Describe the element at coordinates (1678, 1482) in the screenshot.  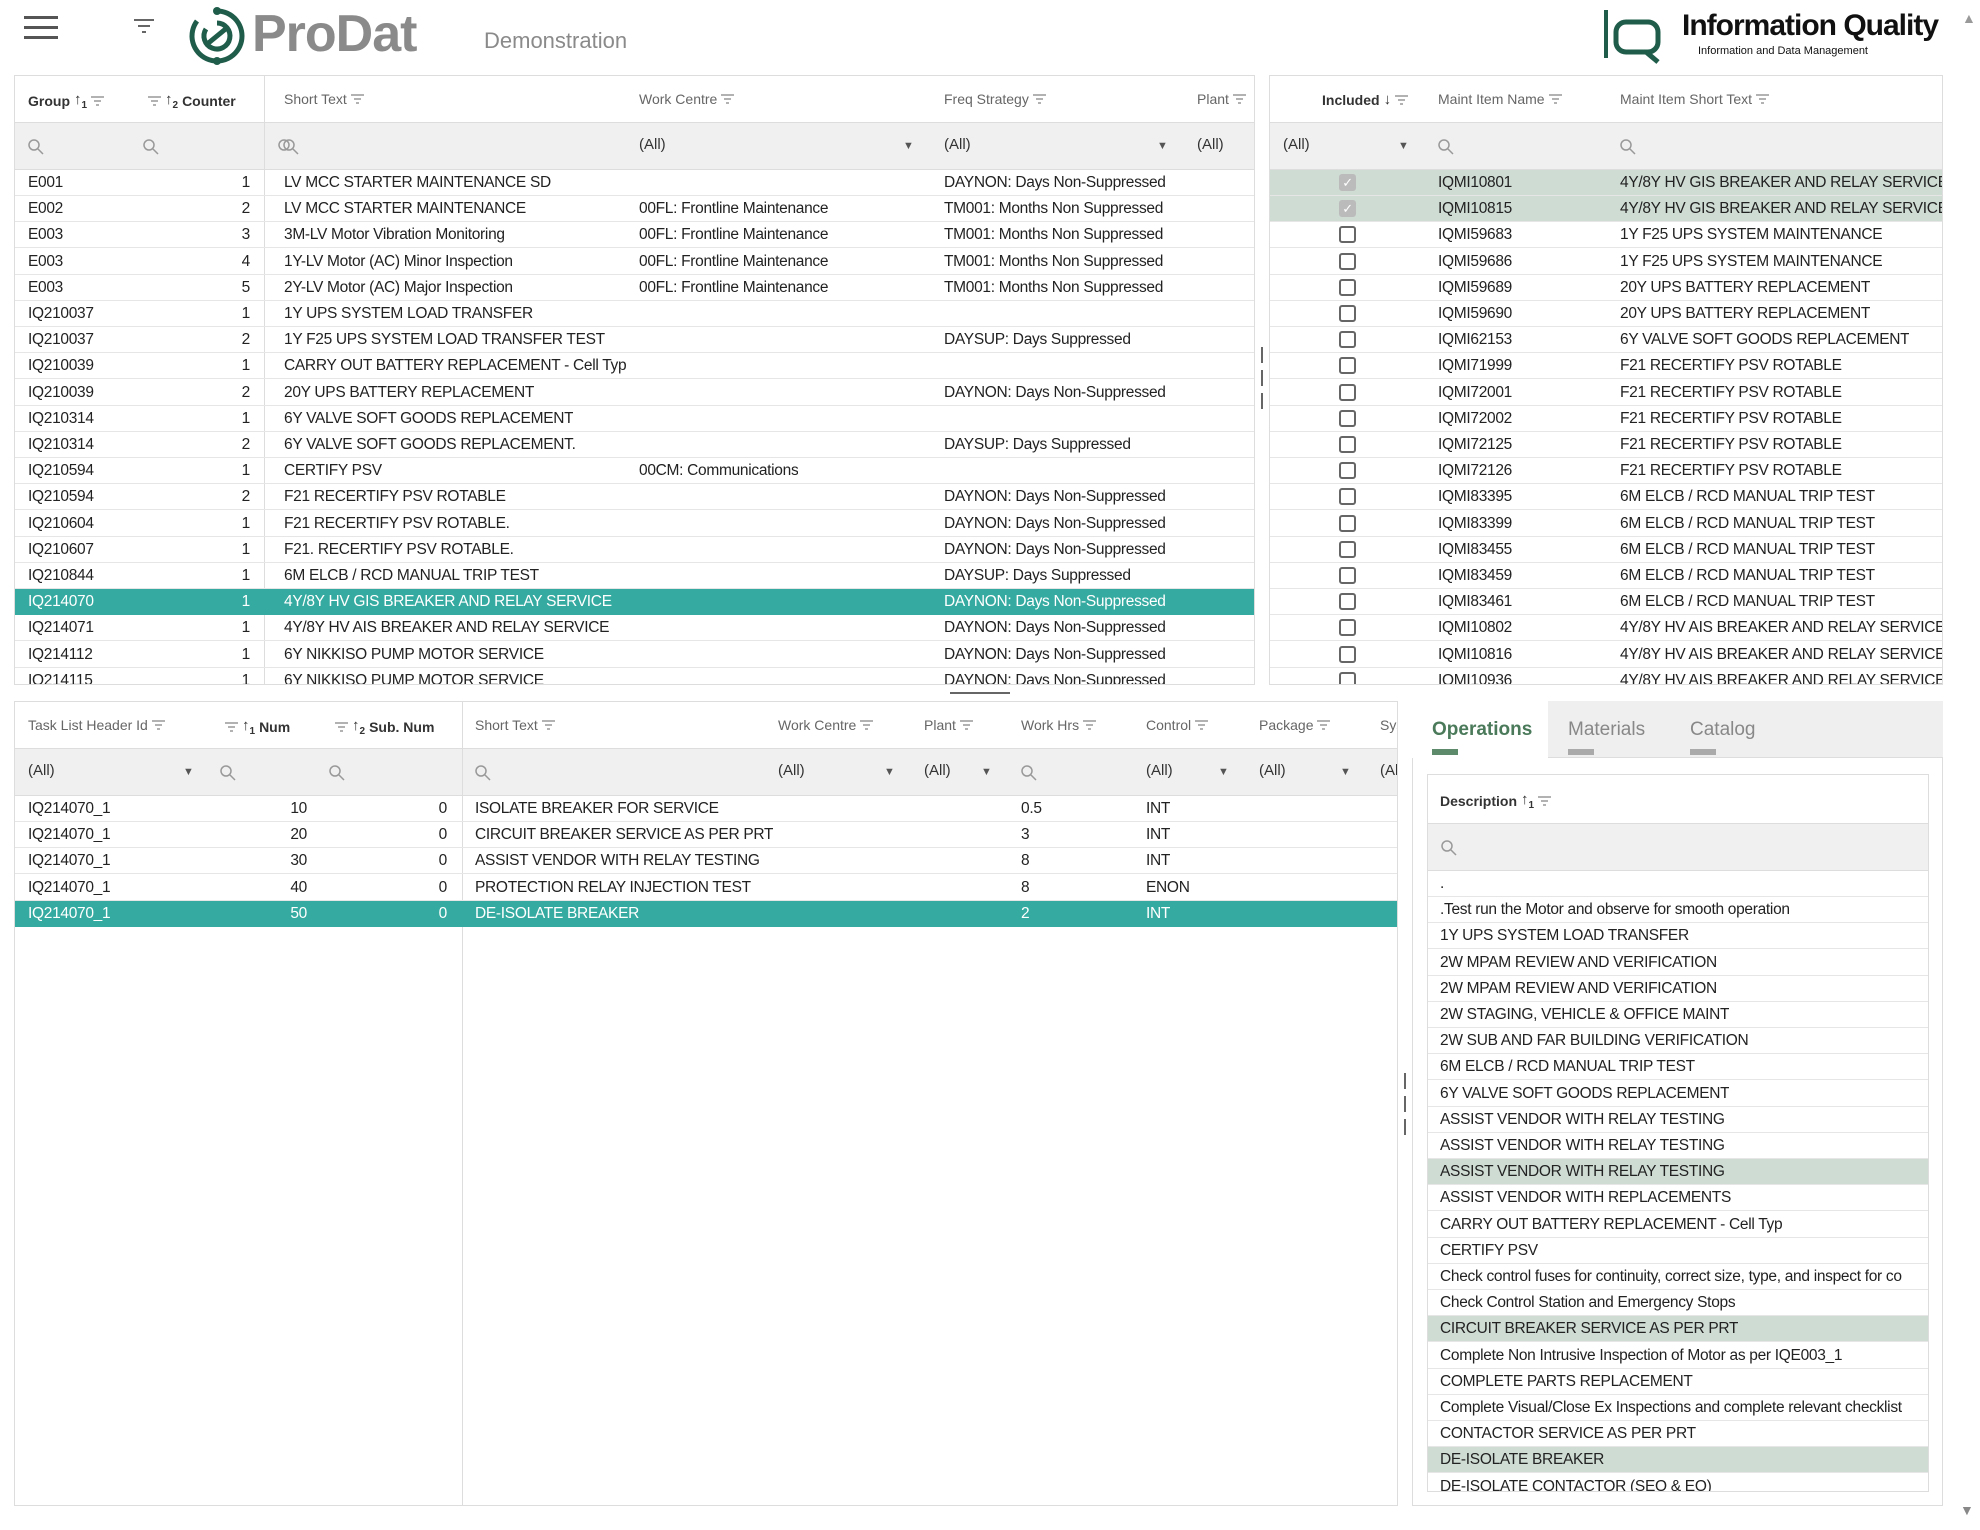
I see `table-row: DE-ISOLATE CONTACTOR (SEO & EO)` at that location.